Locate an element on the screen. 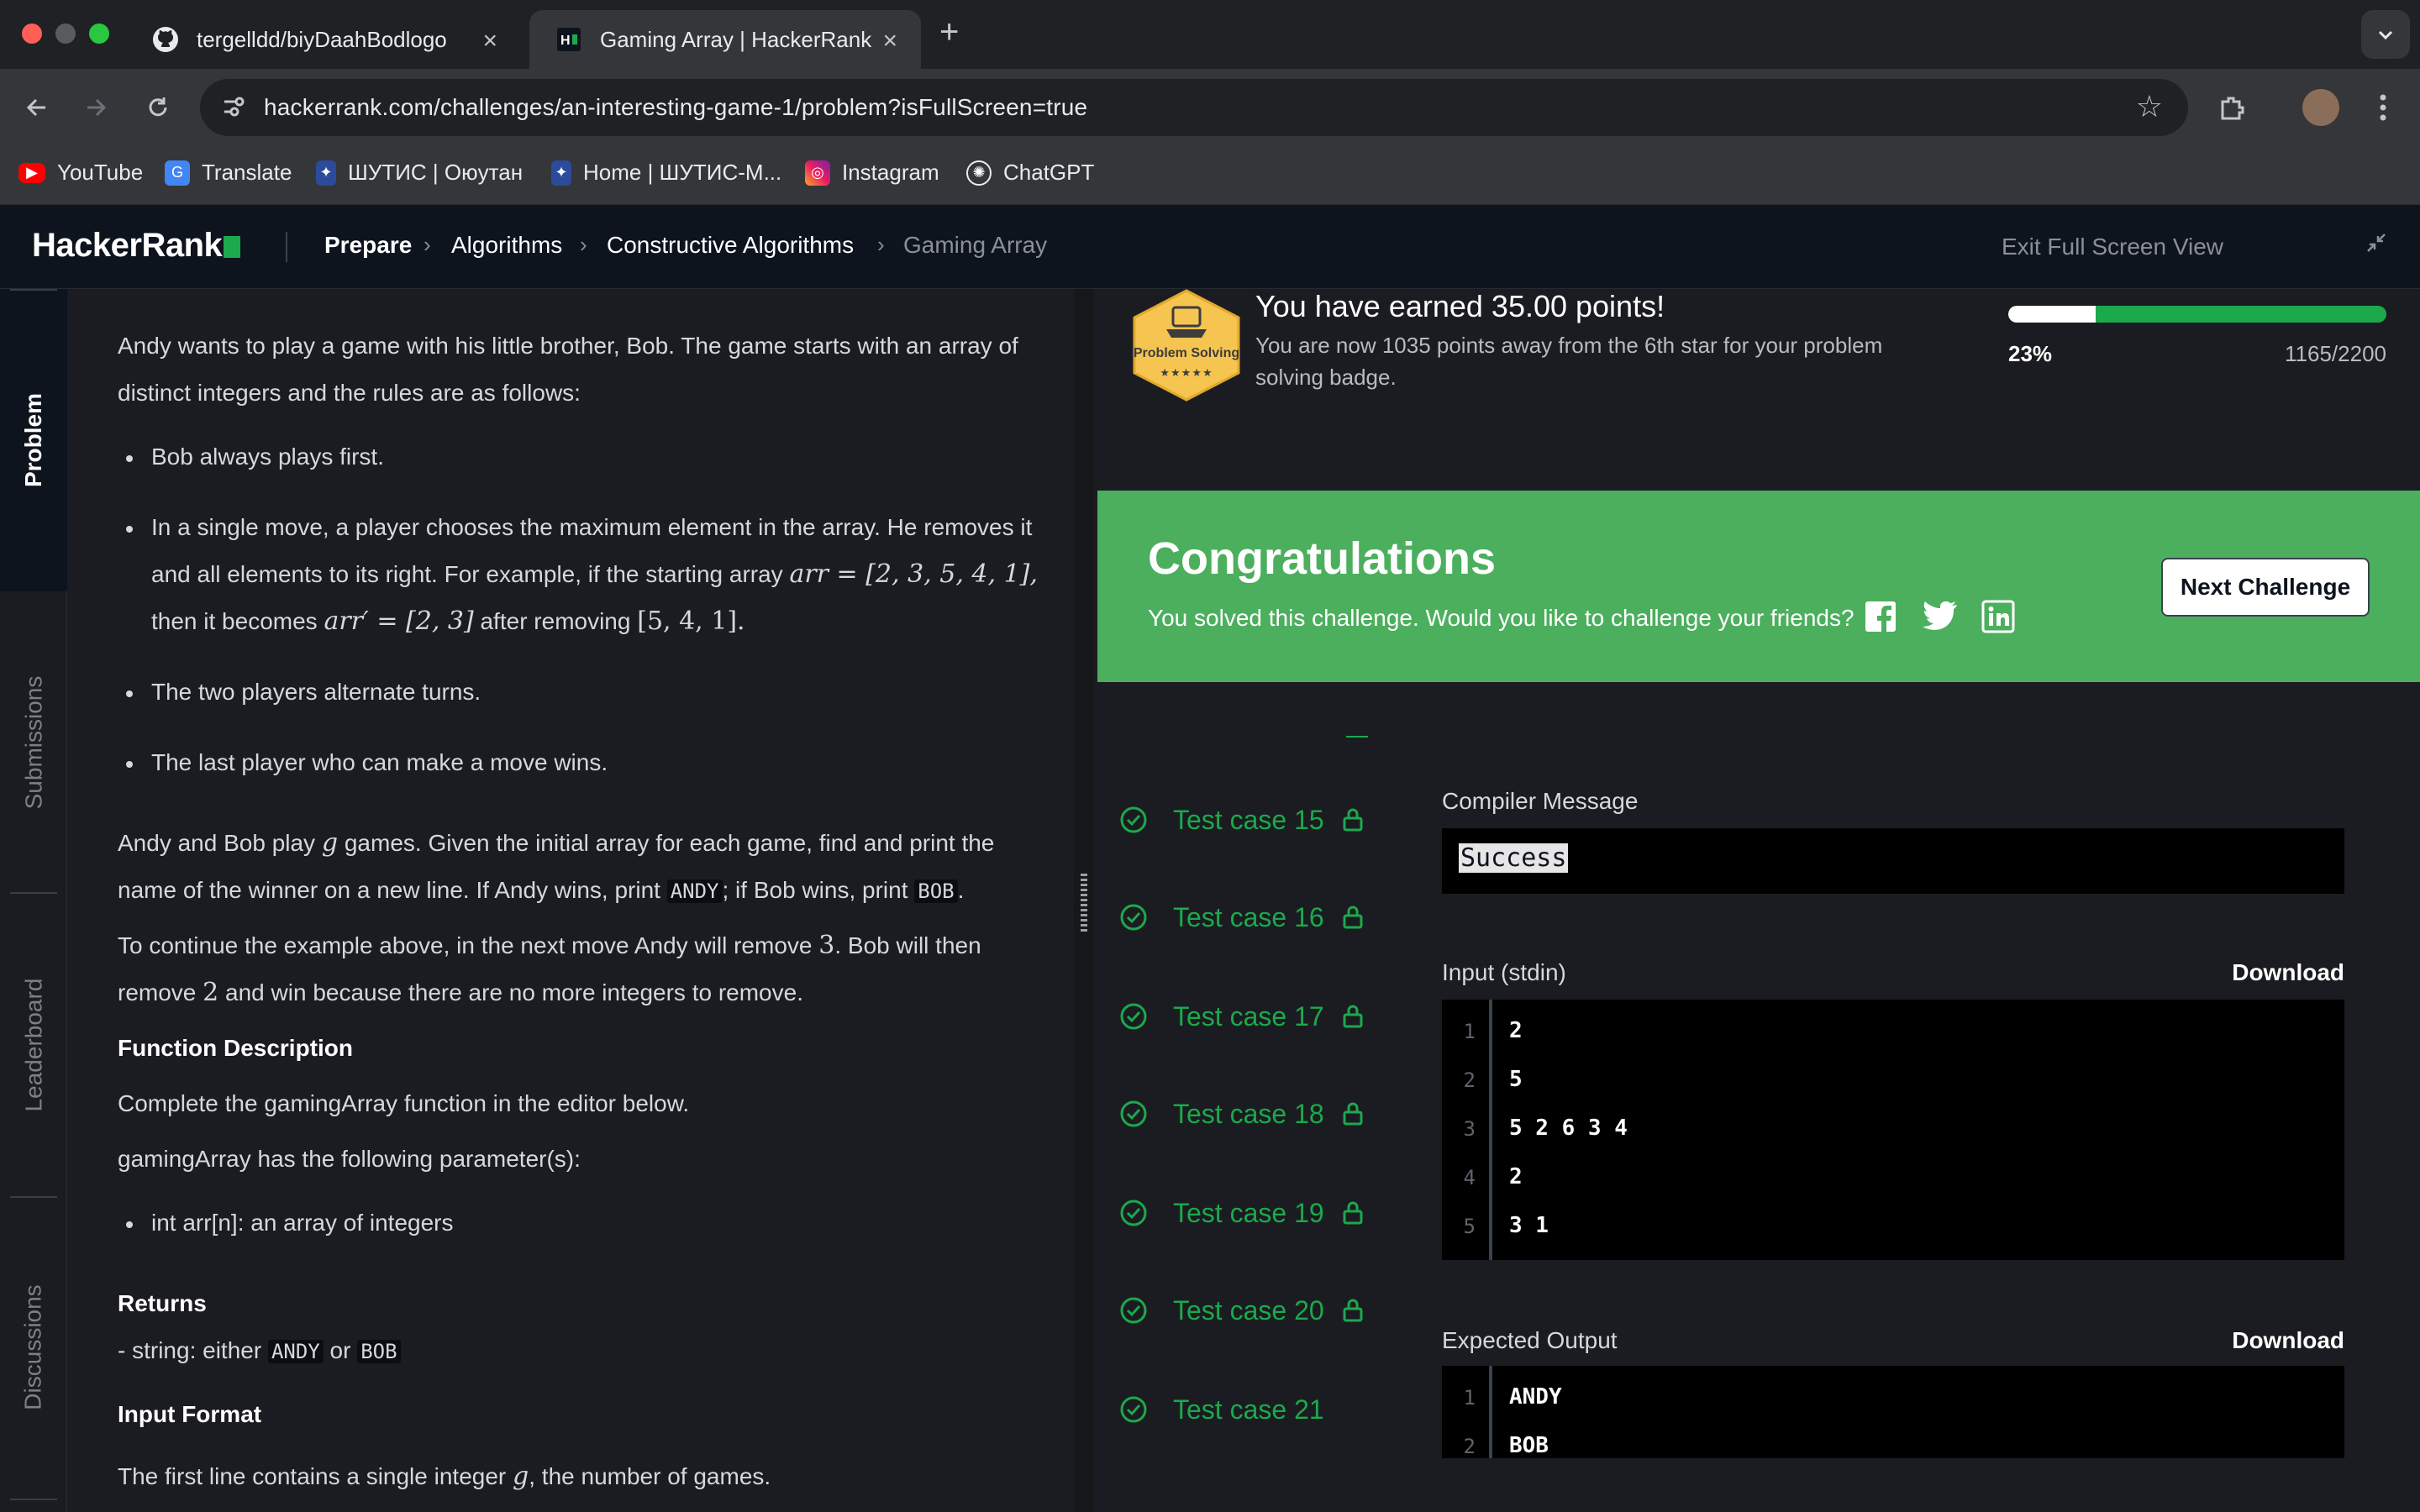 The height and width of the screenshot is (1512, 2420). breadcrumb-current: Gaming Array is located at coordinates (975, 245).